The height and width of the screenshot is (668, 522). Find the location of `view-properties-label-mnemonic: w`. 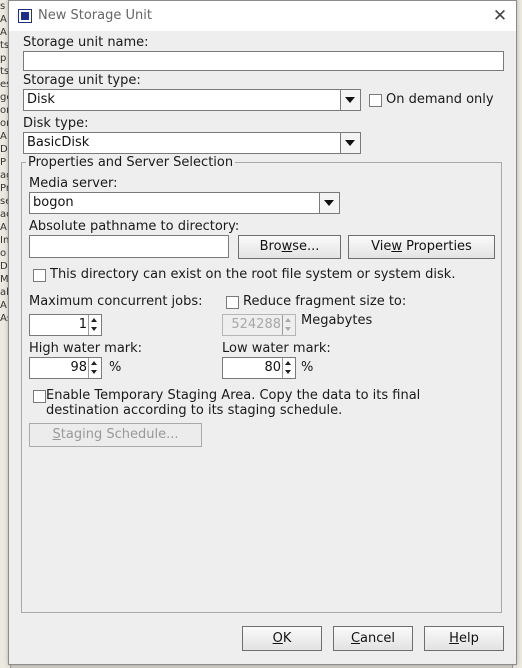

view-properties-label-mnemonic: w is located at coordinates (396, 246).